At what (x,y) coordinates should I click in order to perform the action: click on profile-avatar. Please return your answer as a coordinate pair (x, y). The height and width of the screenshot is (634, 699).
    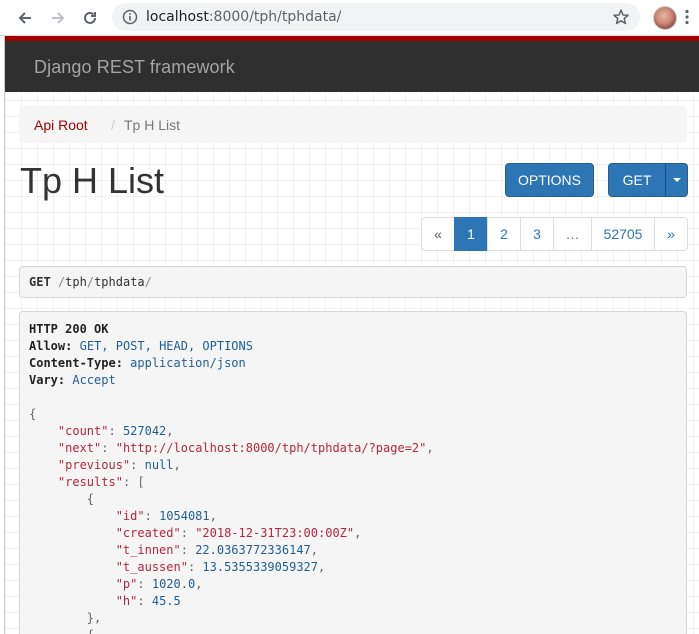
    Looking at the image, I should click on (665, 18).